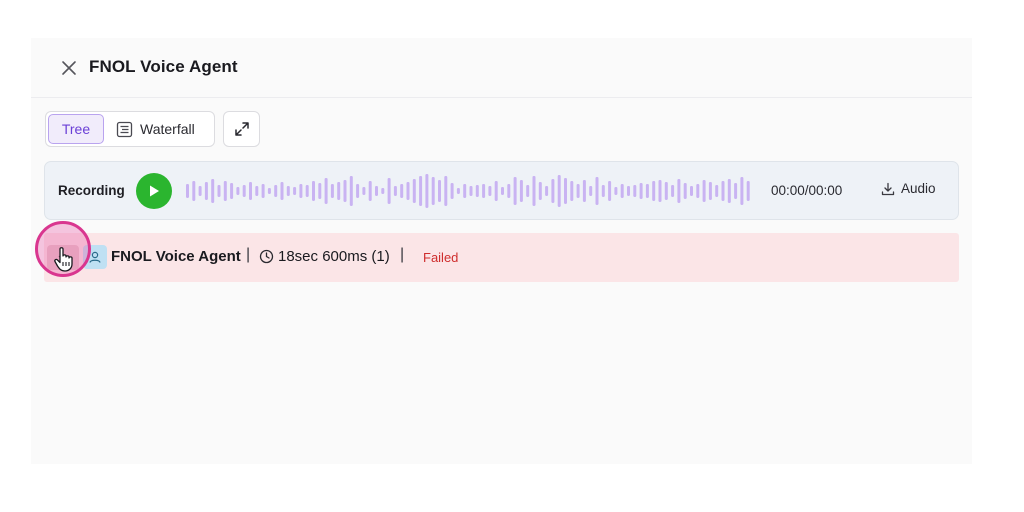 The height and width of the screenshot is (512, 1024). I want to click on list-icon, so click(124, 129).